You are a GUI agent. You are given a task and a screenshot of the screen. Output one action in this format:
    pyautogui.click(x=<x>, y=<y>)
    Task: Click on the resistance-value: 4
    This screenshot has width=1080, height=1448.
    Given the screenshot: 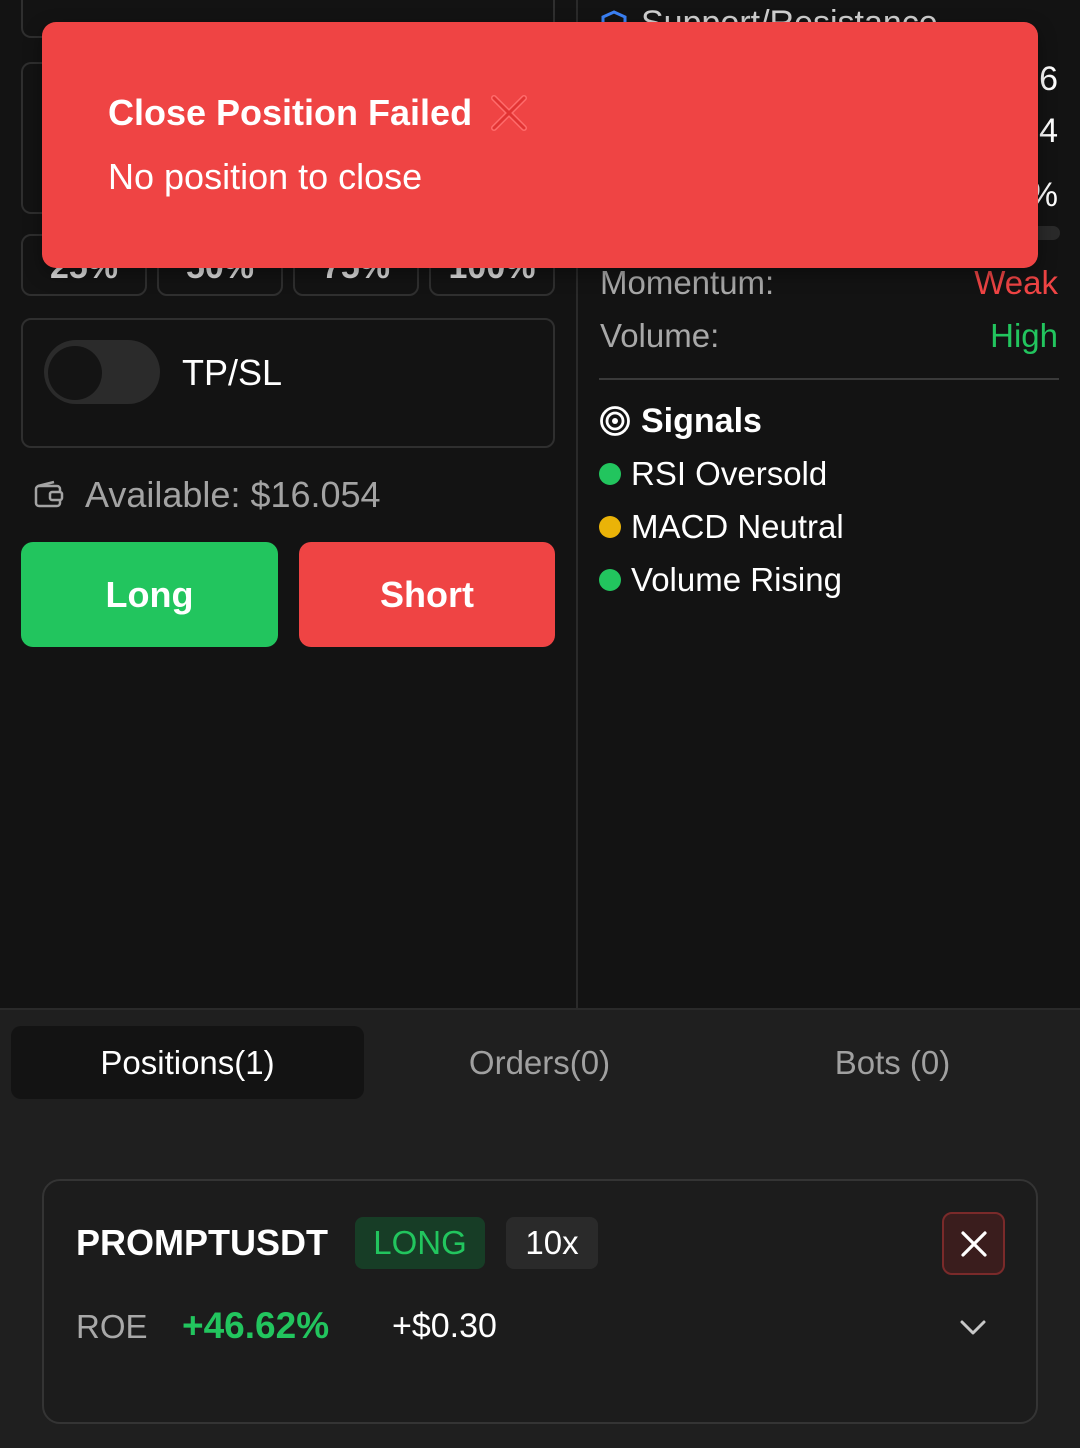 What is the action you would take?
    pyautogui.click(x=1048, y=131)
    